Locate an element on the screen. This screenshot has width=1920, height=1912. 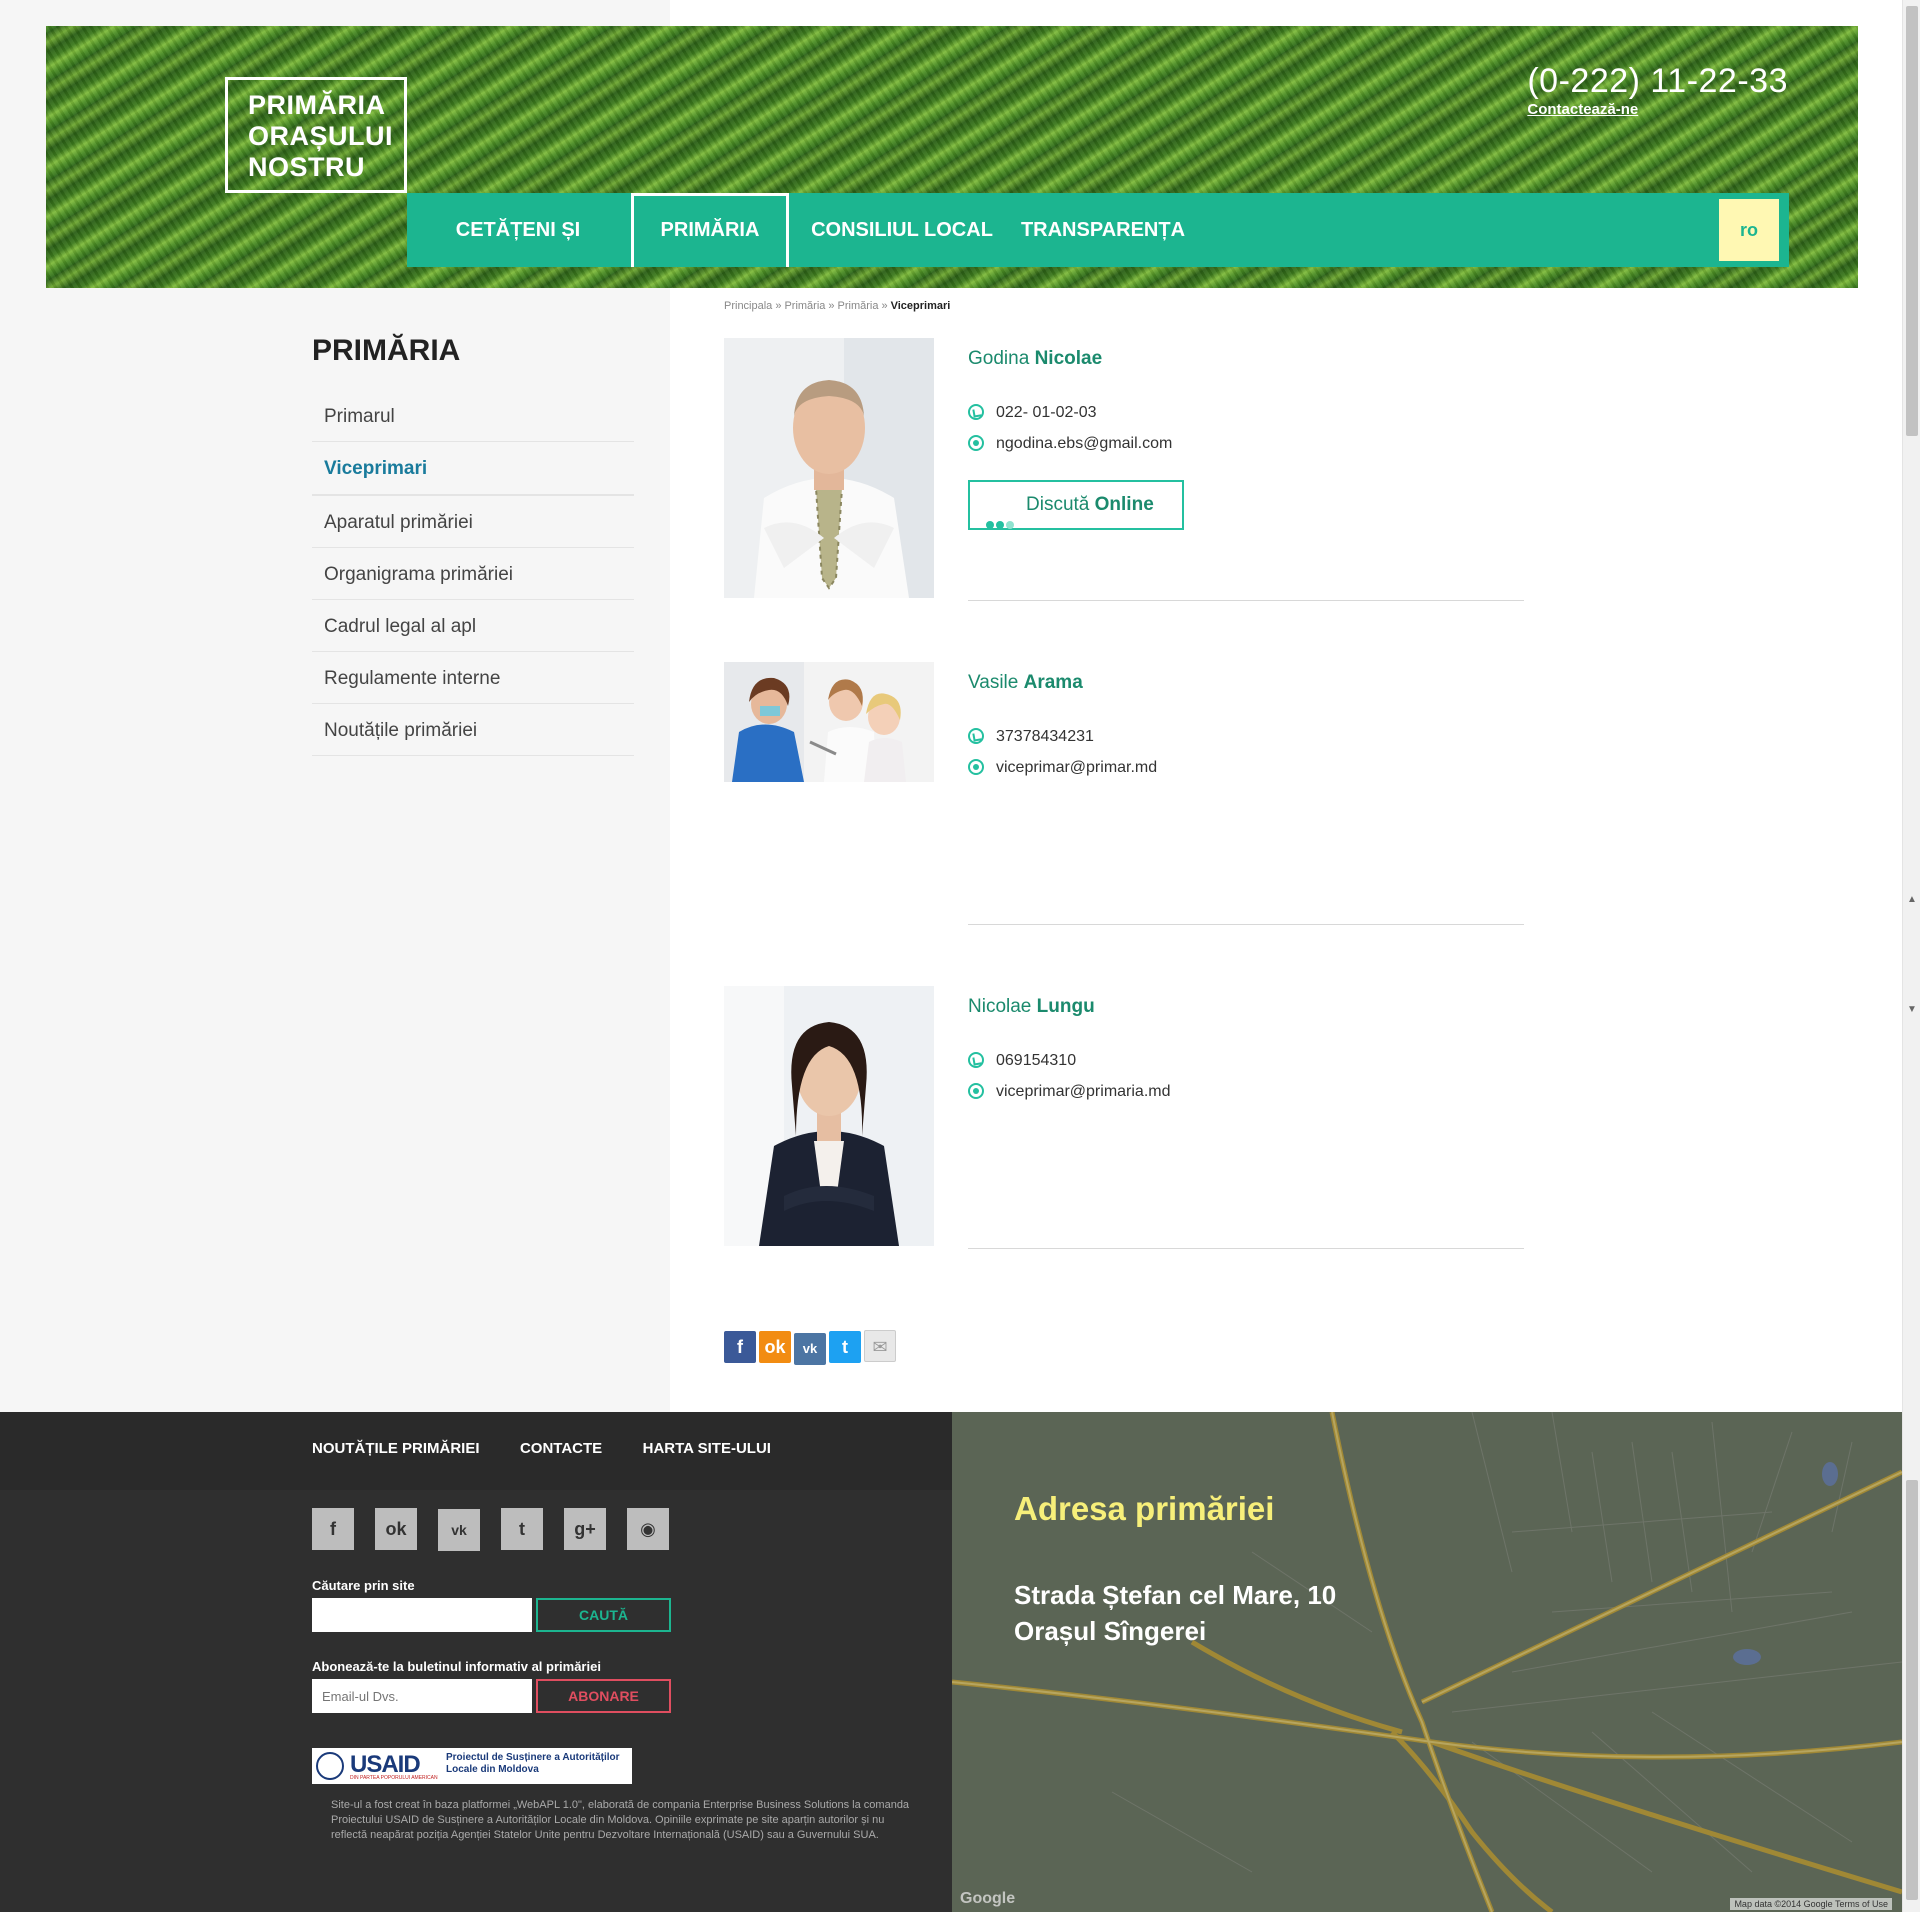
subscribe-button: ABONARE is located at coordinates (603, 1696).